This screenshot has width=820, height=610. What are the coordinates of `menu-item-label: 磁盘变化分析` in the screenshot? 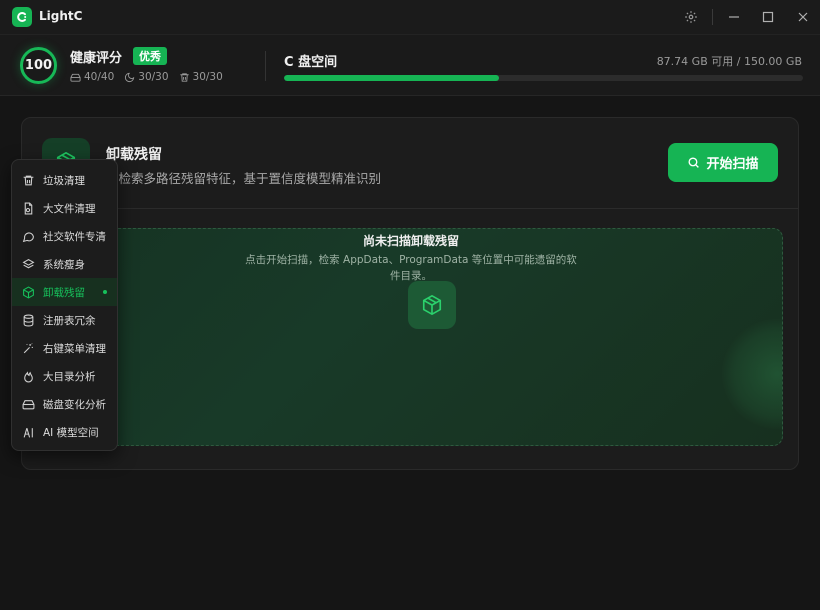 It's located at (74, 404).